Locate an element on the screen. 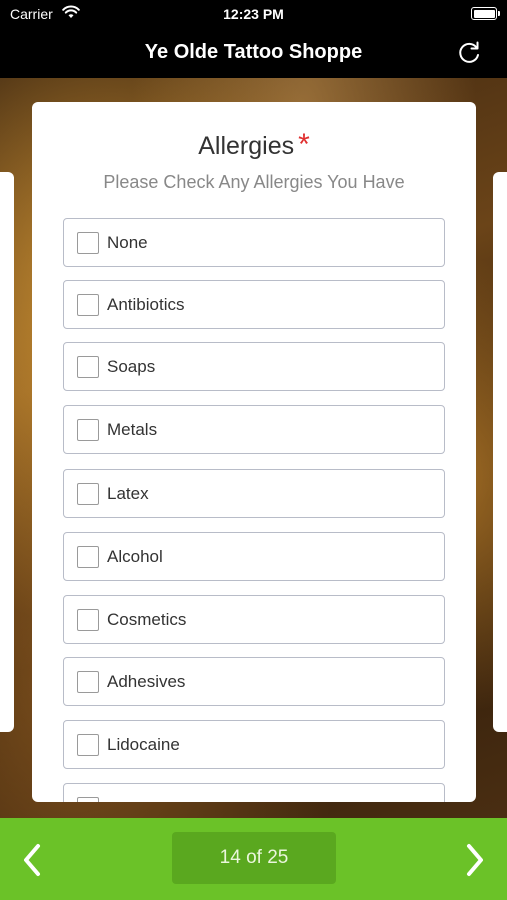  page-current: 14 is located at coordinates (230, 857).